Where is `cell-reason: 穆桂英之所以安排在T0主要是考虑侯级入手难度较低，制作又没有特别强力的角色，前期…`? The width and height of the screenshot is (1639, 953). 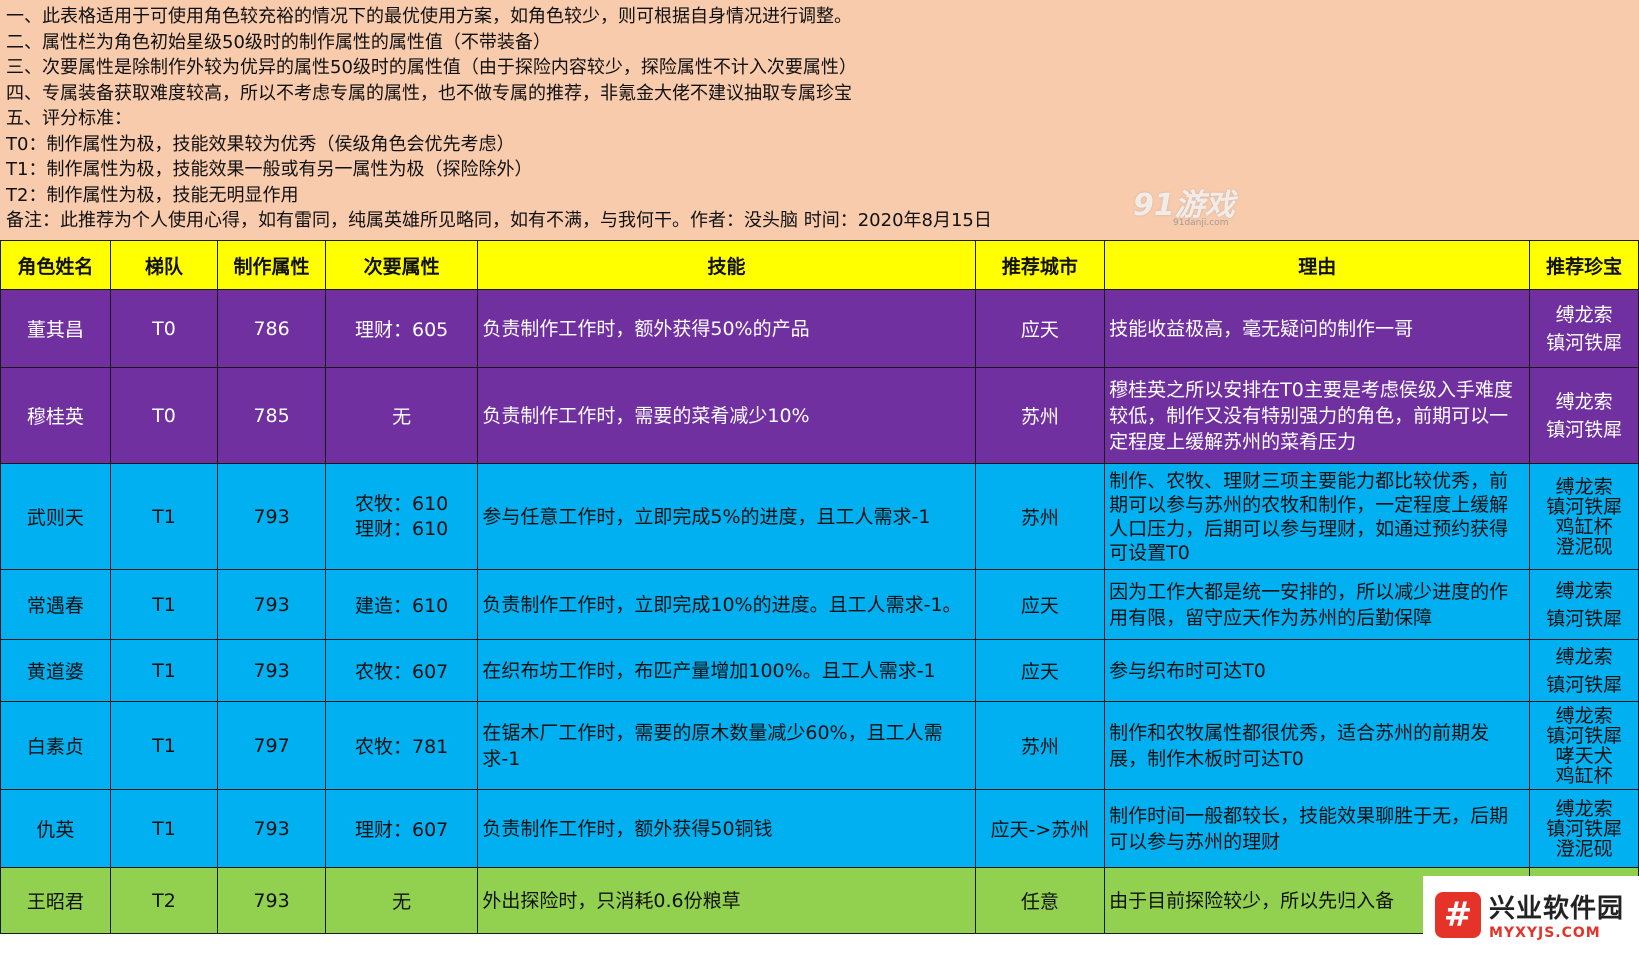 cell-reason: 穆桂英之所以安排在T0主要是考虑侯级入手难度较低，制作又没有特别强力的角色，前期… is located at coordinates (1317, 415).